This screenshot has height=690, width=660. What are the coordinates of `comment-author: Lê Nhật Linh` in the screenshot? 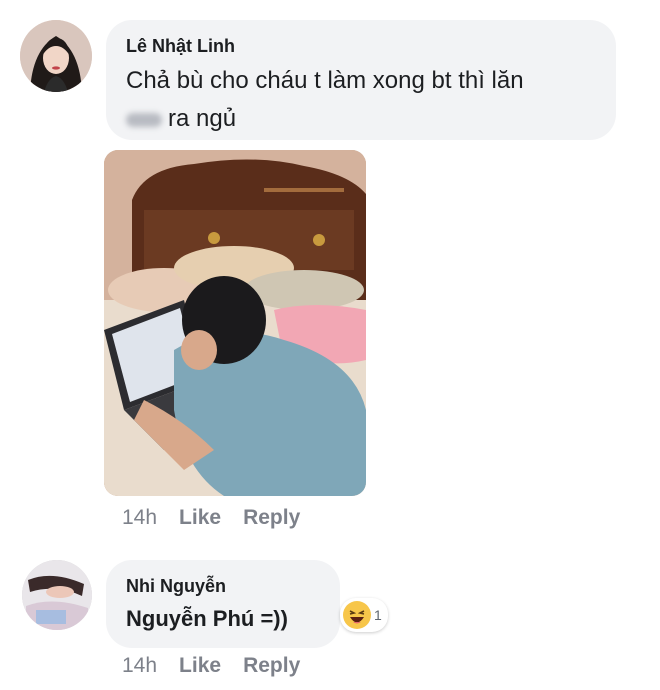 It's located at (180, 46).